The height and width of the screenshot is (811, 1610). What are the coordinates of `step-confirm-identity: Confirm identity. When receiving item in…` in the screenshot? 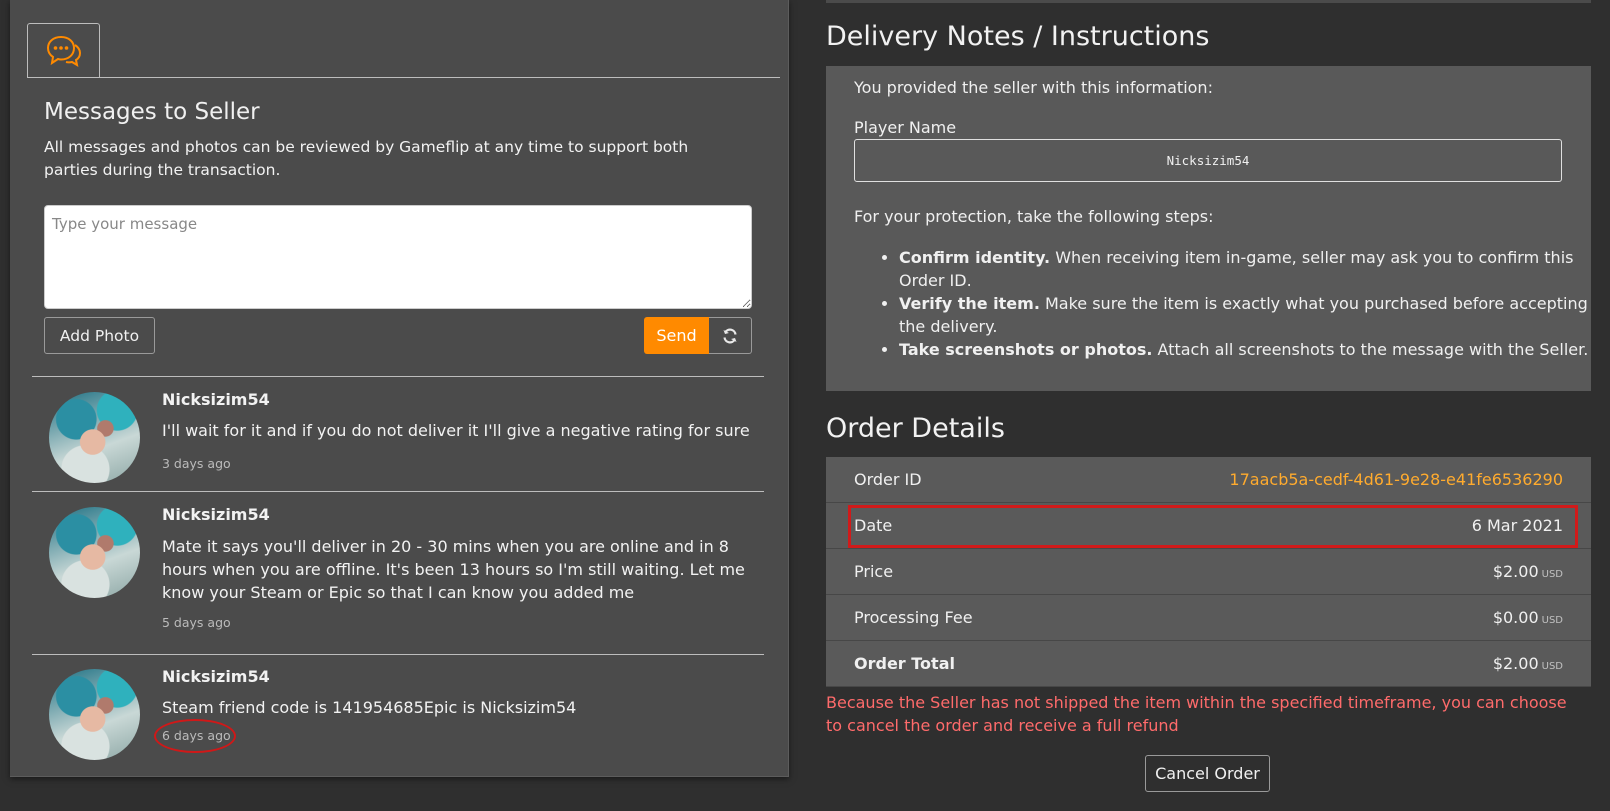 It's located at (1254, 269).